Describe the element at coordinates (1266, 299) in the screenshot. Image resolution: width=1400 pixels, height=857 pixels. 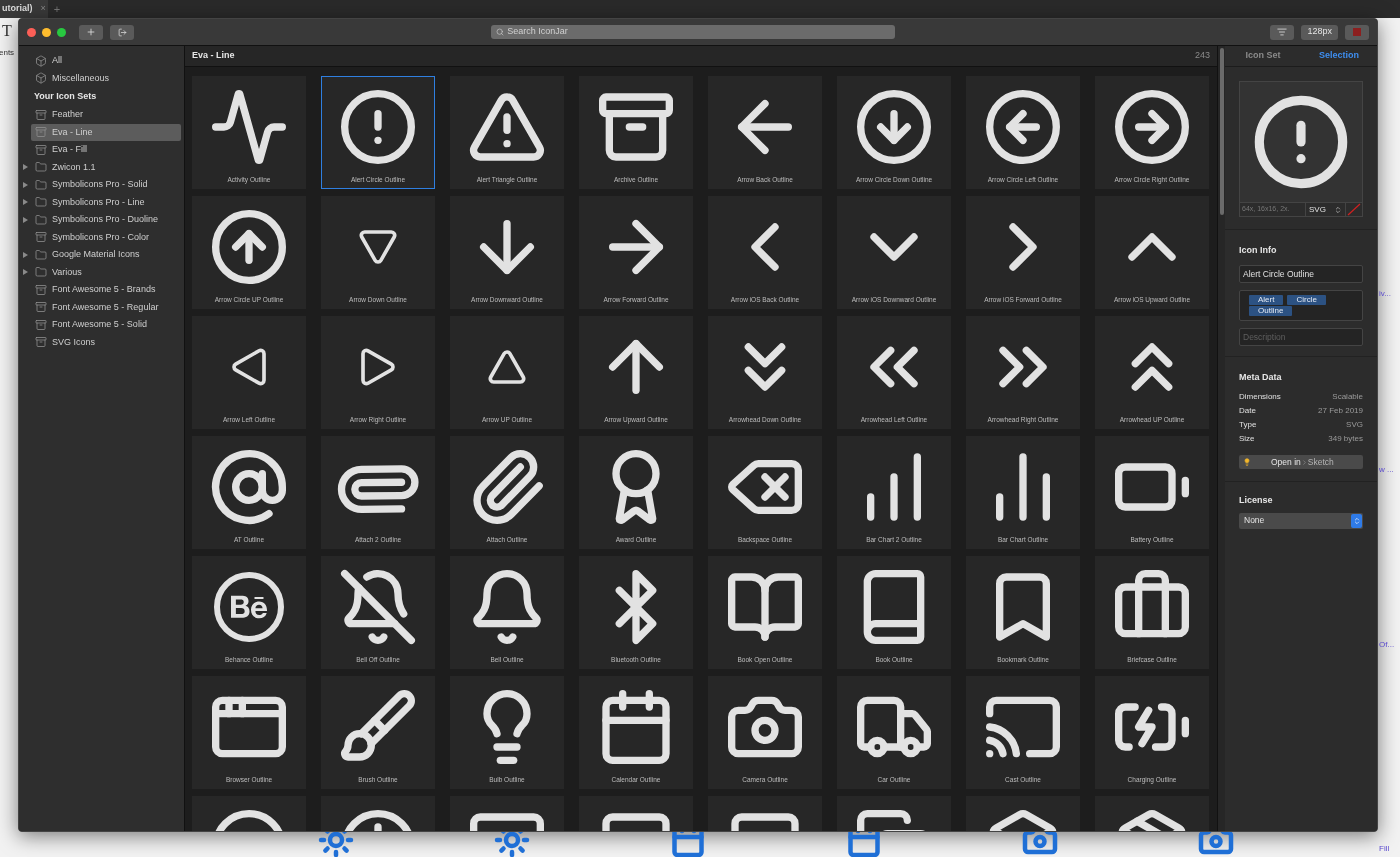
I see `tag-chip: Alert` at that location.